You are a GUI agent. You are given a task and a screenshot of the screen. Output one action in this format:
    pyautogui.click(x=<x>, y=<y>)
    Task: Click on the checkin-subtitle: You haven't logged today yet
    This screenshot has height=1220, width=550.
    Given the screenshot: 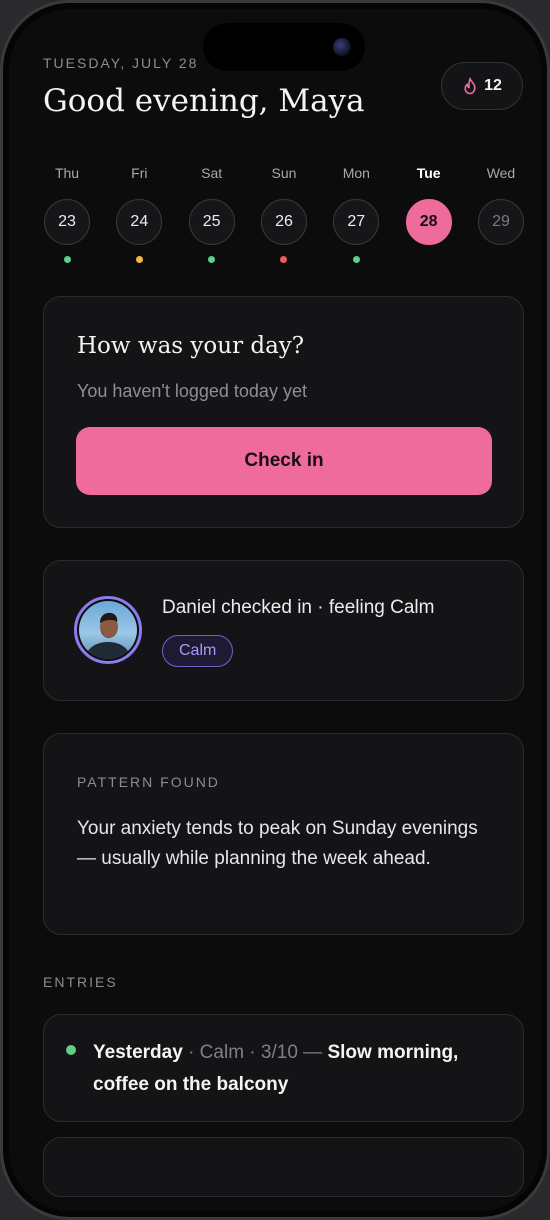 What is the action you would take?
    pyautogui.click(x=192, y=391)
    